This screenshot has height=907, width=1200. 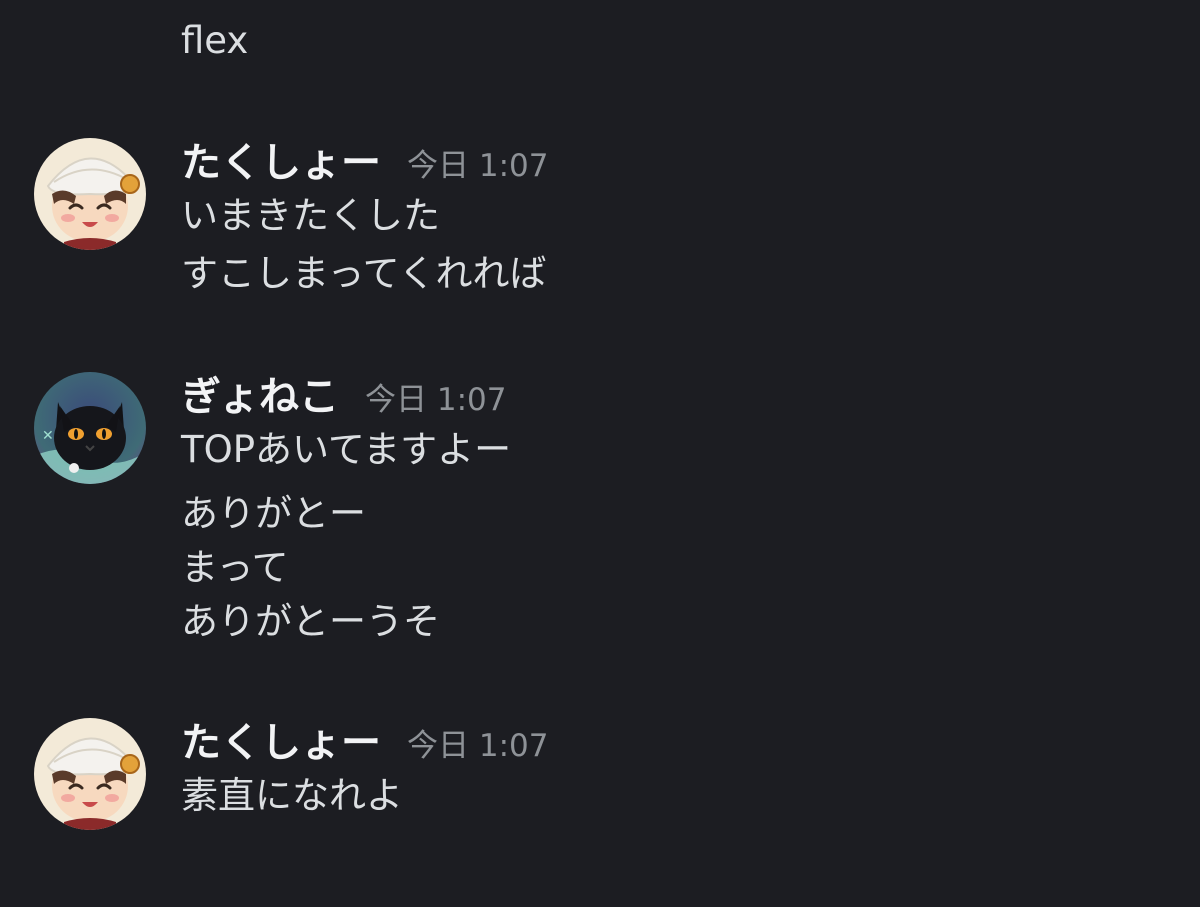 I want to click on username: ぎょねこ, so click(x=260, y=397).